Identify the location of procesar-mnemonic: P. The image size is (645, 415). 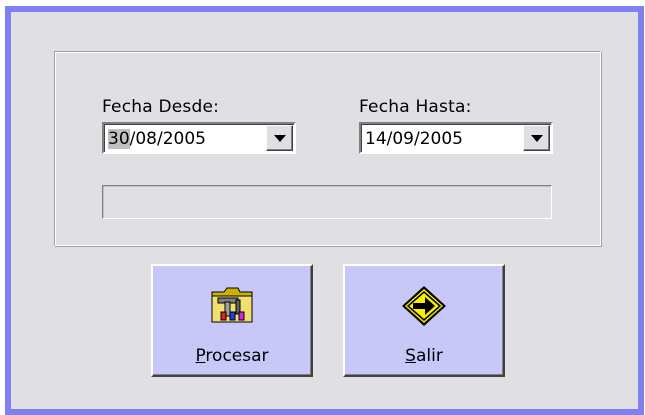
(200, 356).